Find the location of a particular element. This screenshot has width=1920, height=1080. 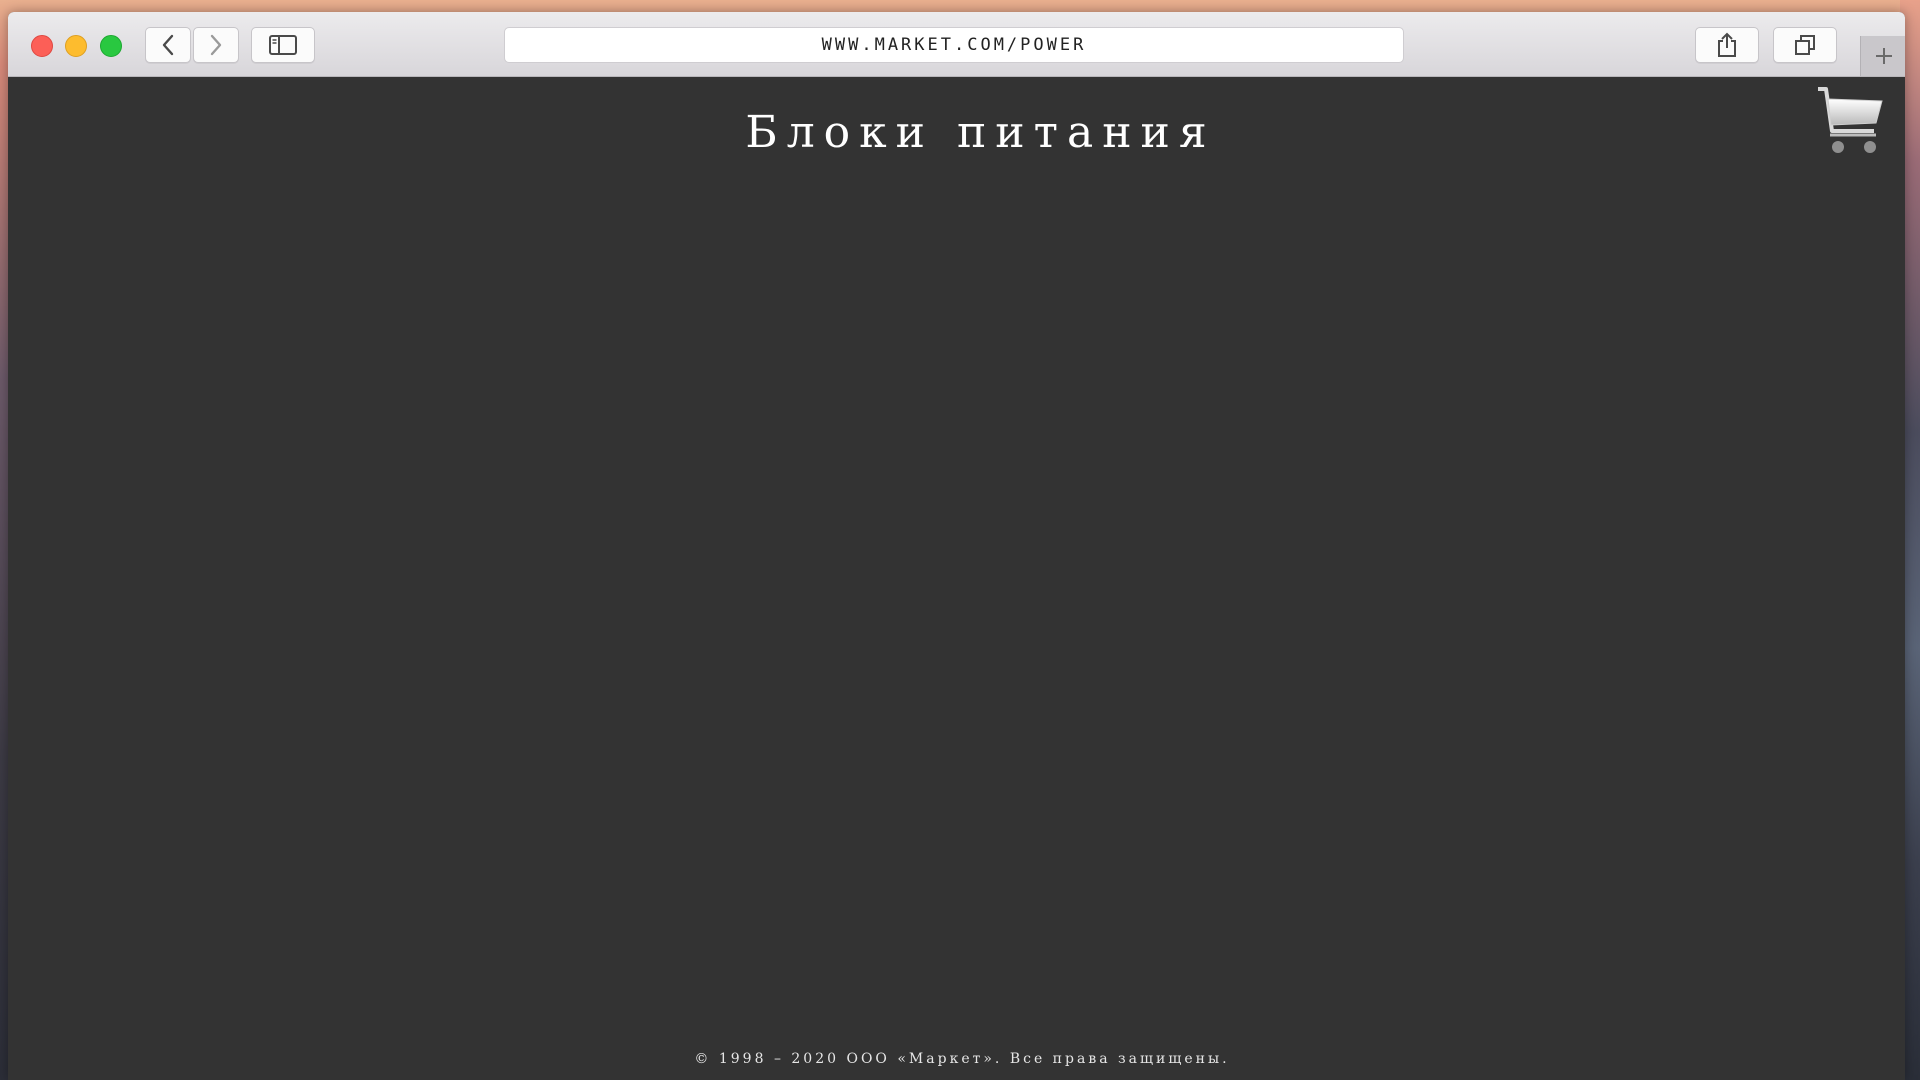

maximize-window-button is located at coordinates (111, 46).